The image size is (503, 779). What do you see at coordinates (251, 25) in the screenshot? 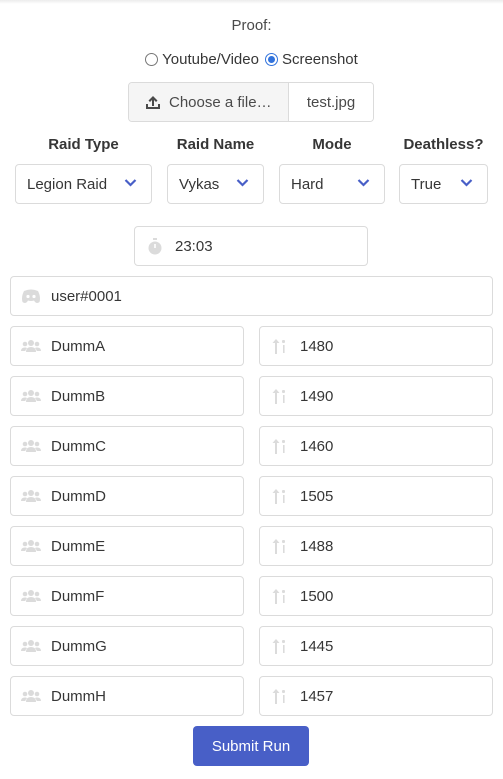
I see `proof-label: Proof:` at bounding box center [251, 25].